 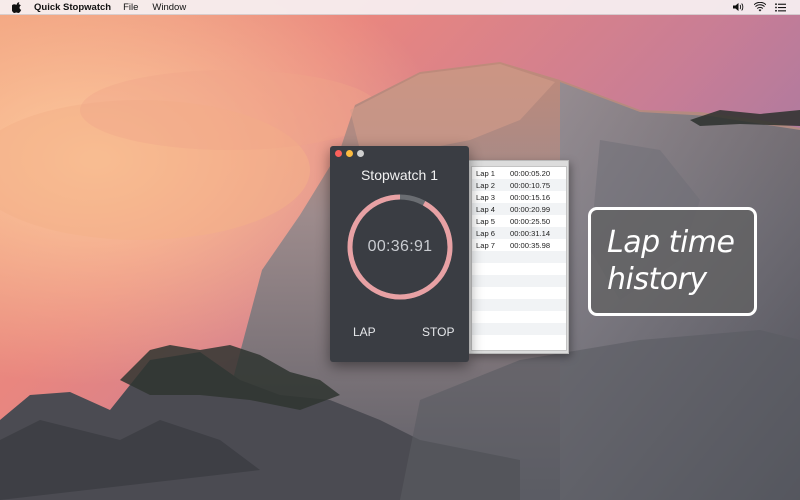 I want to click on callout-line: Lap time, so click(x=671, y=242).